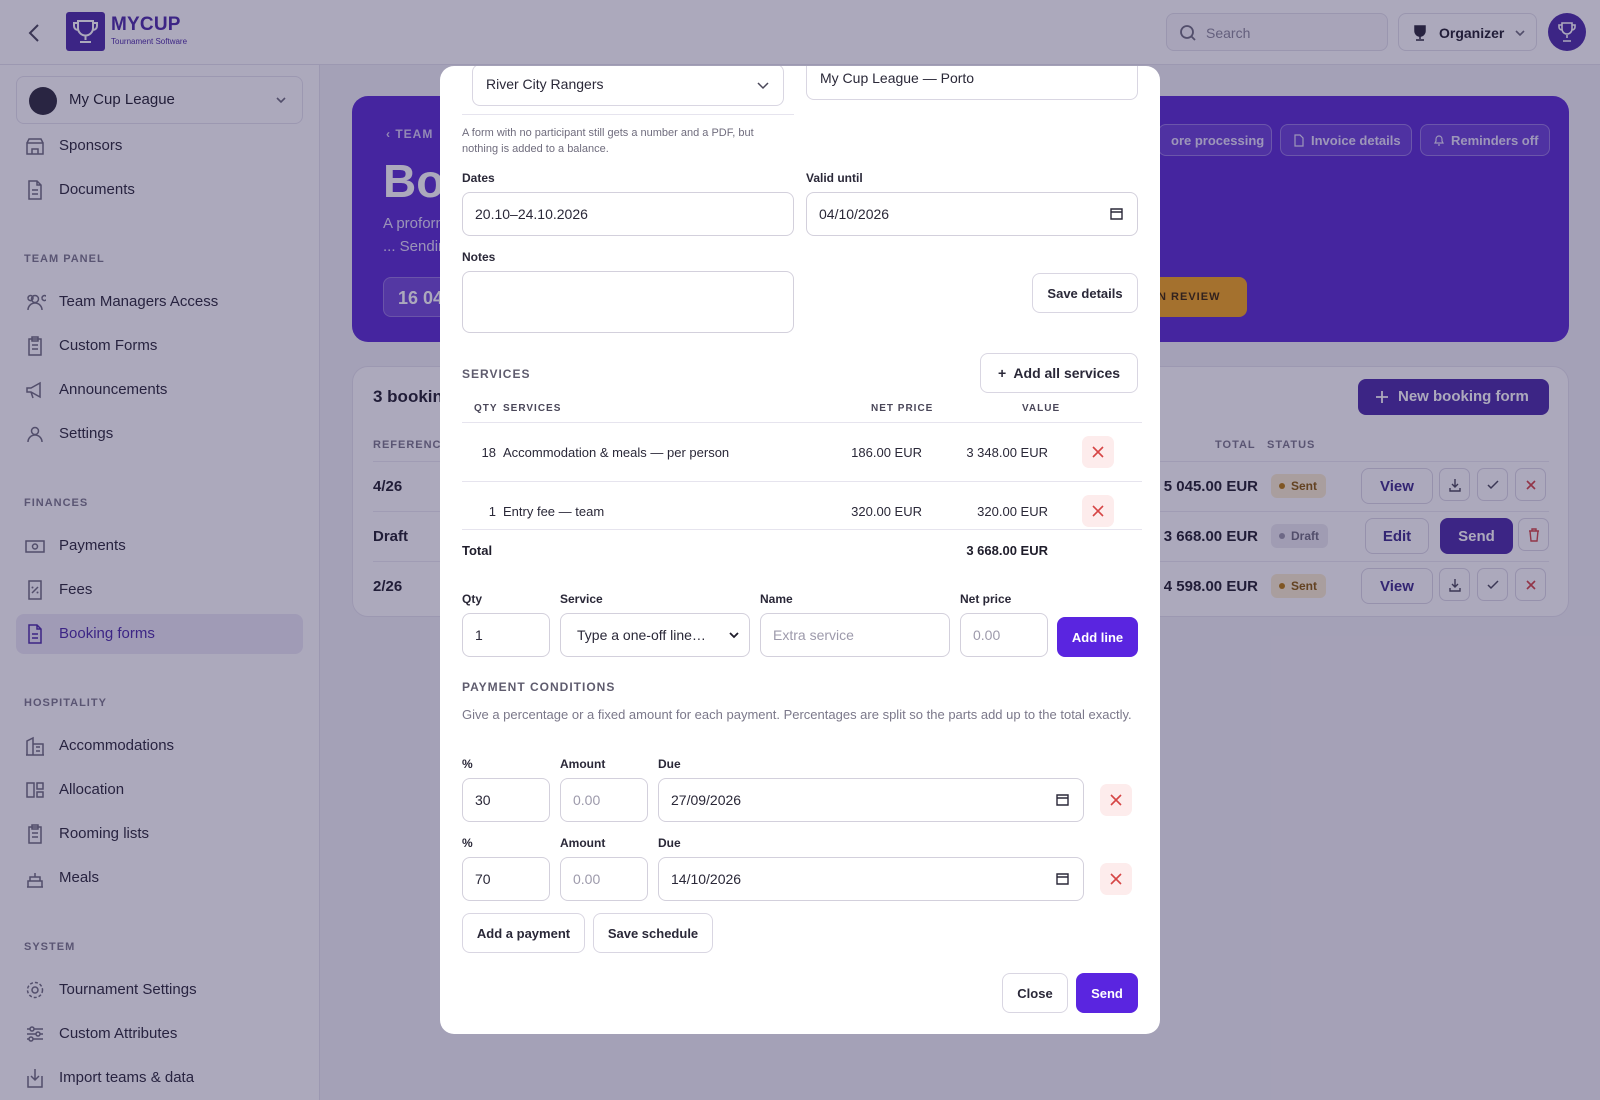  Describe the element at coordinates (1041, 408) in the screenshot. I see `services-header-value: VALUE` at that location.